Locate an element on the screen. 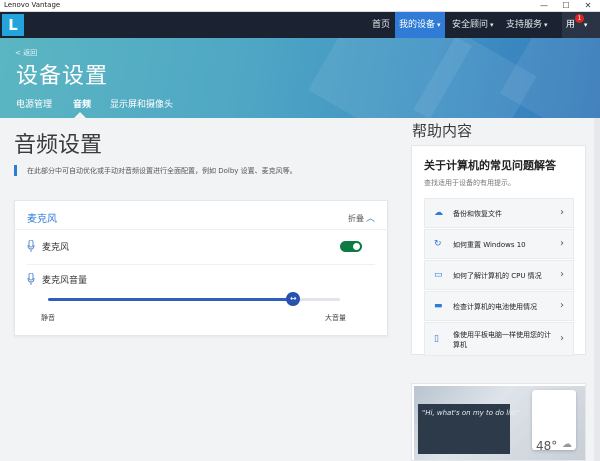 This screenshot has height=461, width=600. volume-max-label: 大音量 is located at coordinates (335, 318).